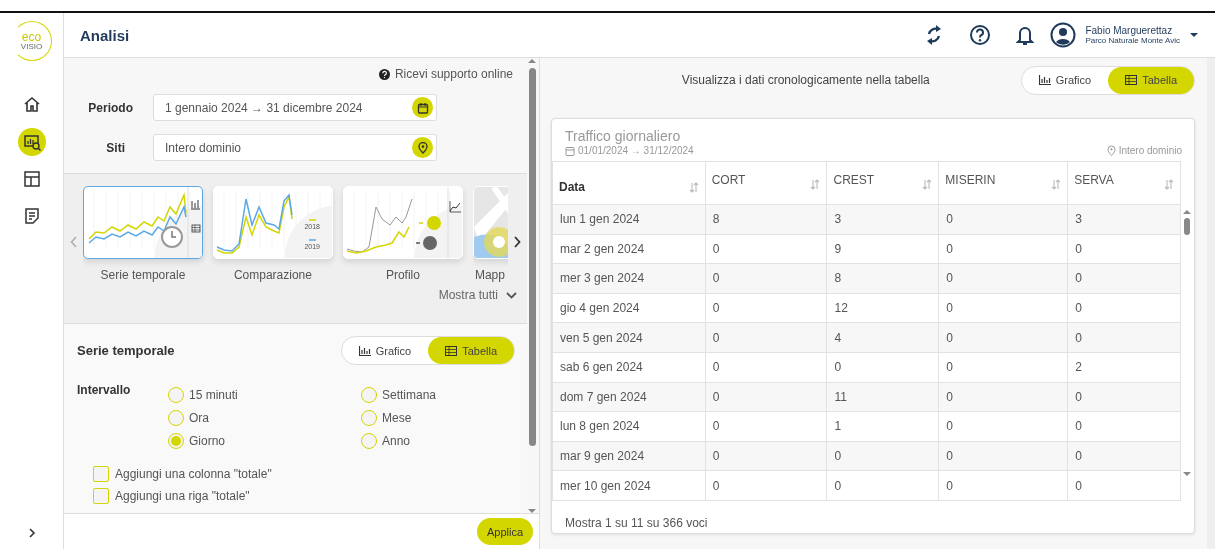  What do you see at coordinates (882, 337) in the screenshot?
I see `table-cell: 4` at bounding box center [882, 337].